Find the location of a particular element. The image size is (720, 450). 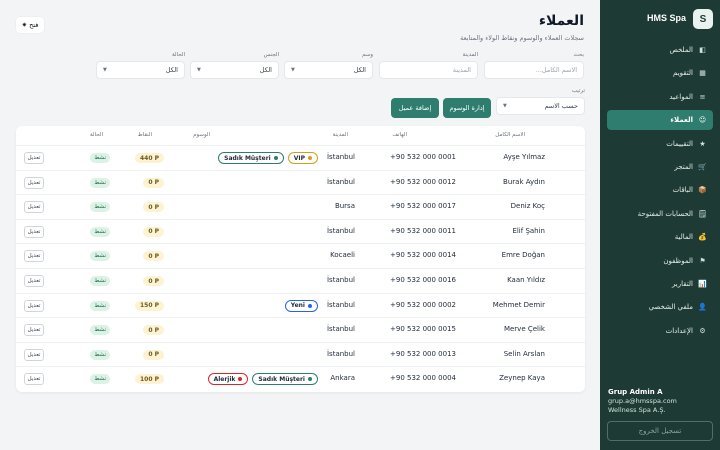

sidebar-item-5: 🛒 المتجر is located at coordinates (660, 167).